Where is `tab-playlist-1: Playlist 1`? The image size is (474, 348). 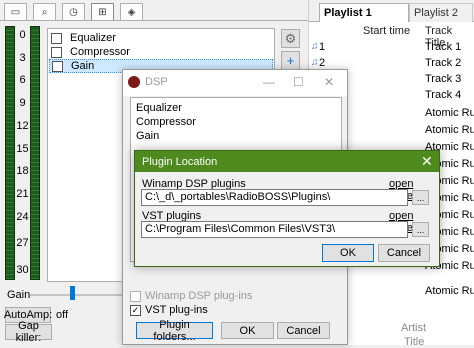 tab-playlist-1: Playlist 1 is located at coordinates (364, 12).